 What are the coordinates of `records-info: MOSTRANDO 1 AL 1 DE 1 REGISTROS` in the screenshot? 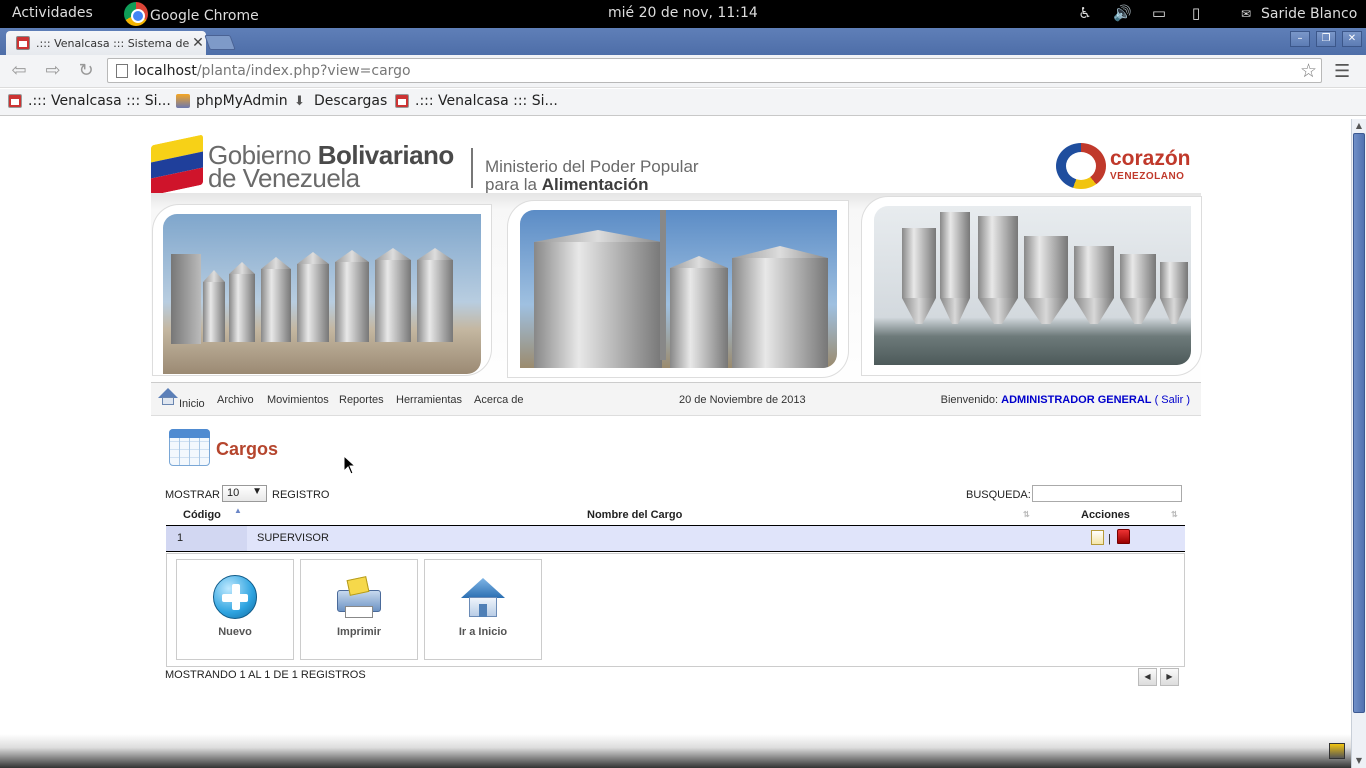 It's located at (265, 675).